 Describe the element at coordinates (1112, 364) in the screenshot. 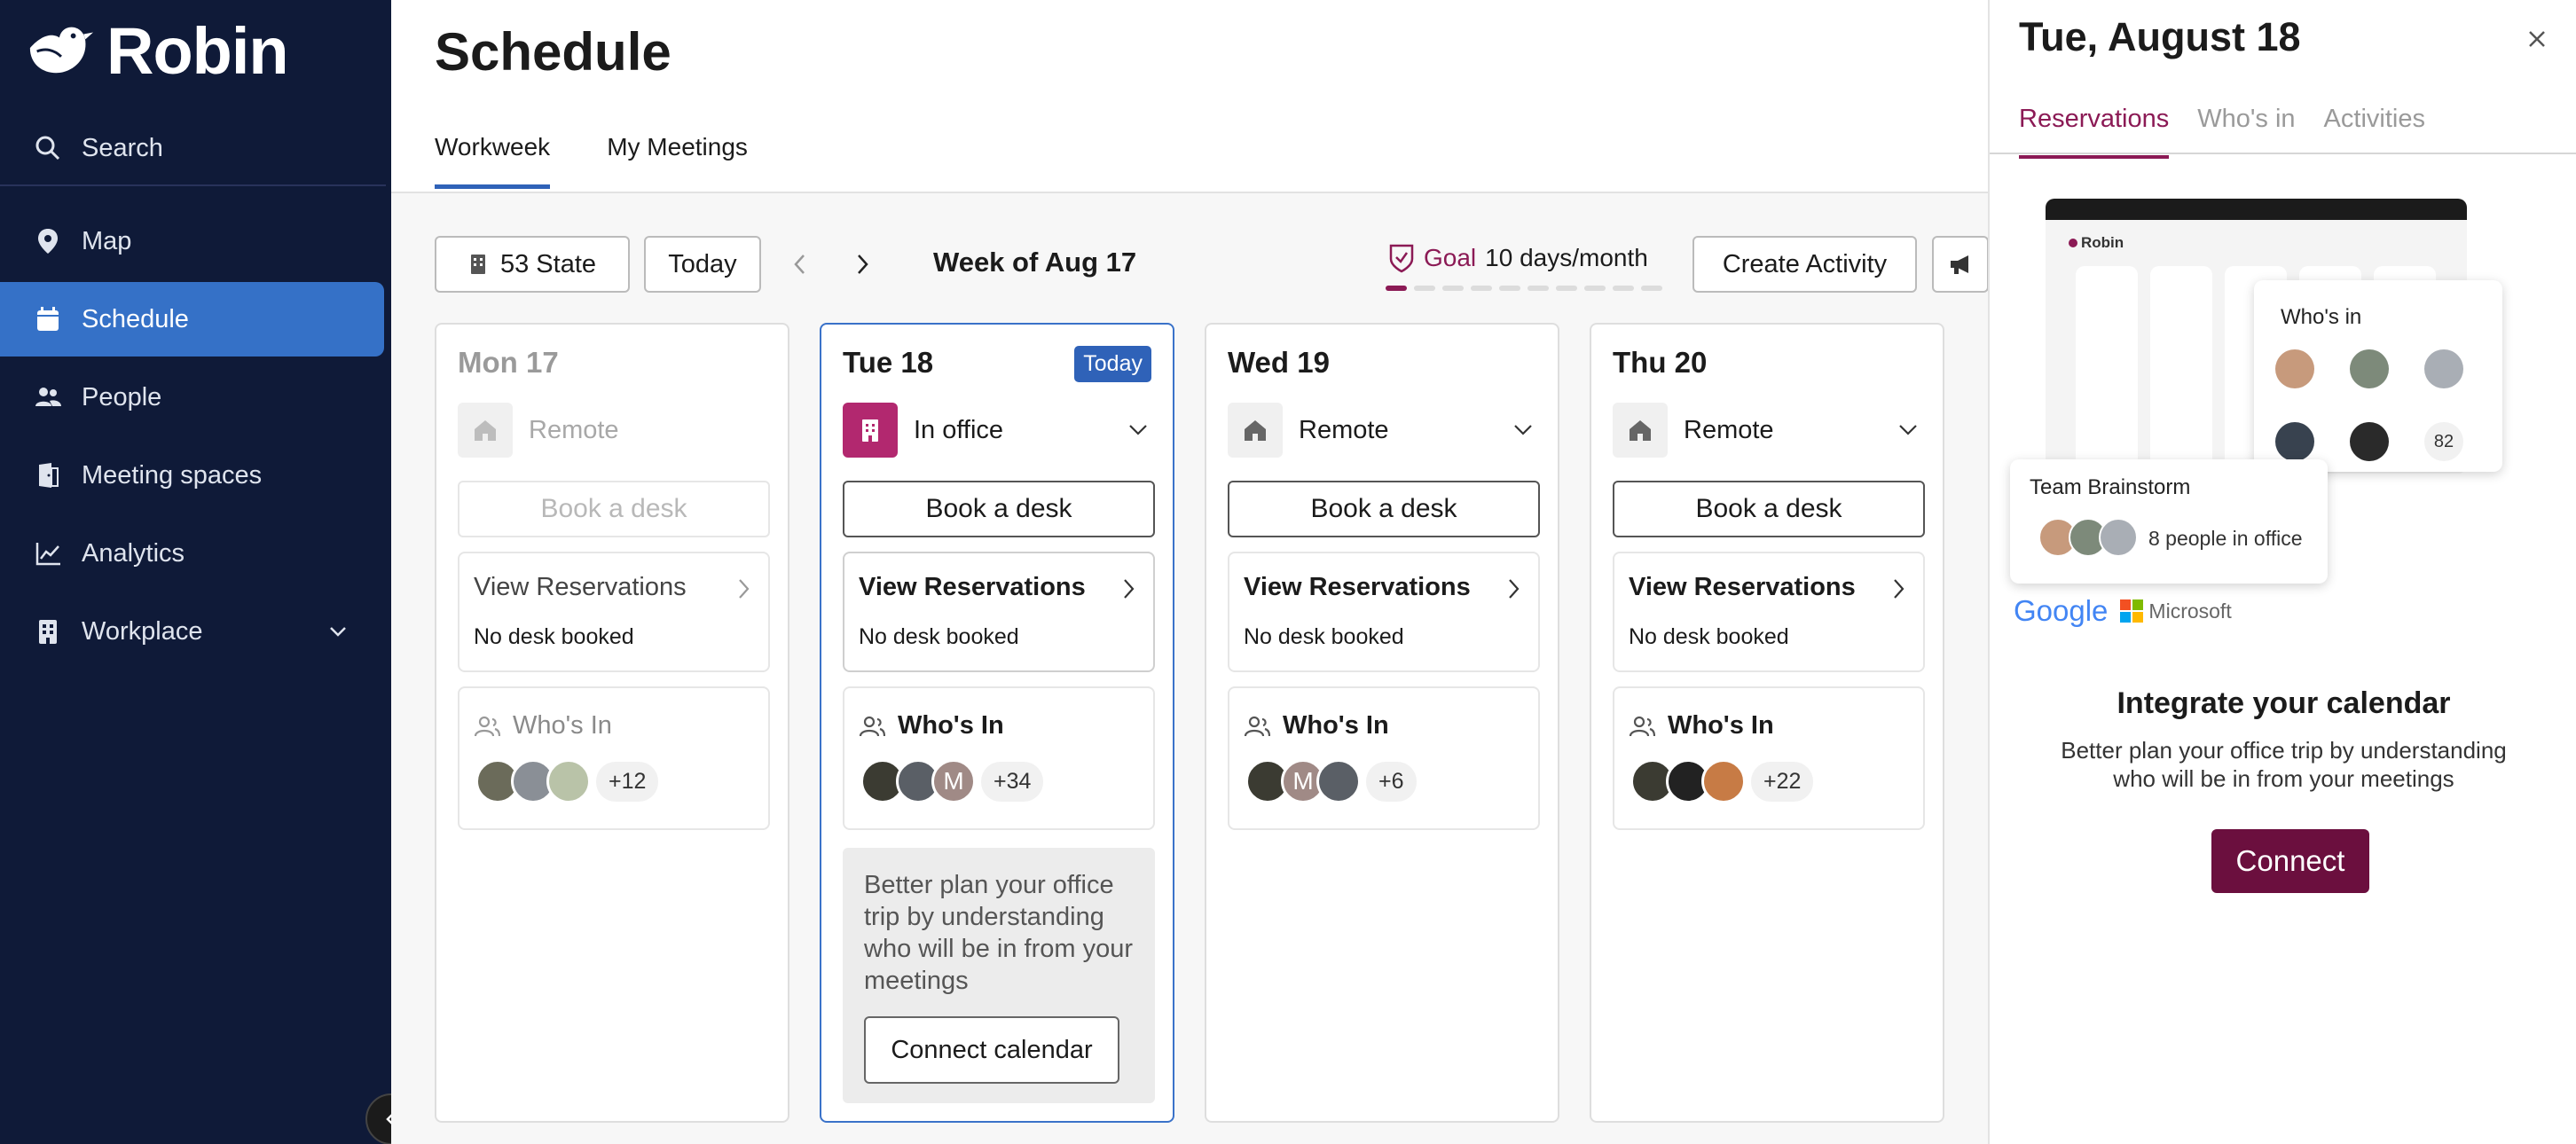

I see `today-badge: Today` at that location.